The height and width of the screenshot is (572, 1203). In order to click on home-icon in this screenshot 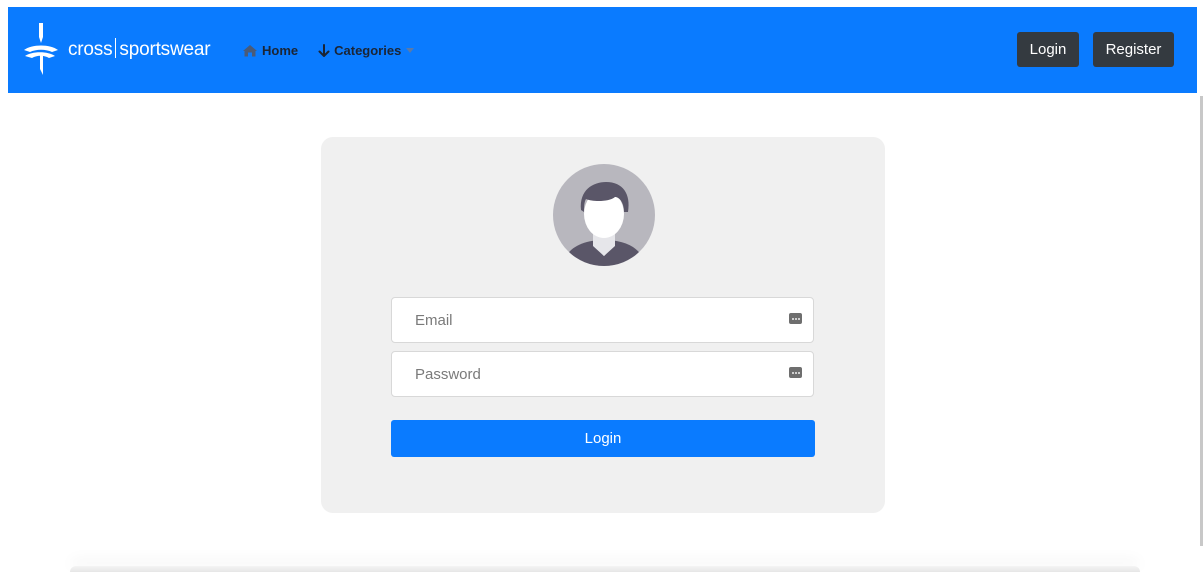, I will do `click(250, 50)`.